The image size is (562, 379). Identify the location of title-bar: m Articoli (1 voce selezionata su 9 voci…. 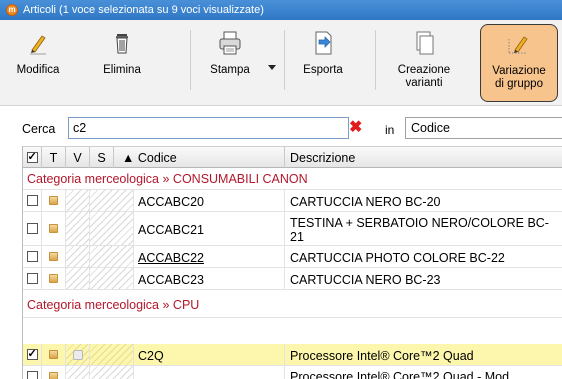
(281, 10).